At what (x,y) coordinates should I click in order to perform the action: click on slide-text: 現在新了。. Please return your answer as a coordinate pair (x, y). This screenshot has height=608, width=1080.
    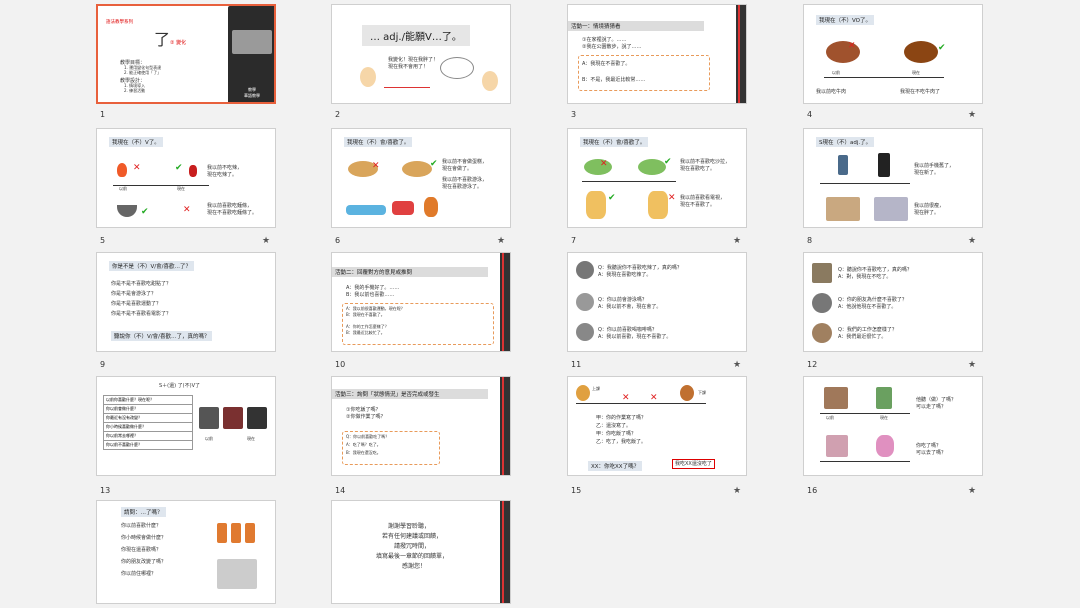
    Looking at the image, I should click on (927, 173).